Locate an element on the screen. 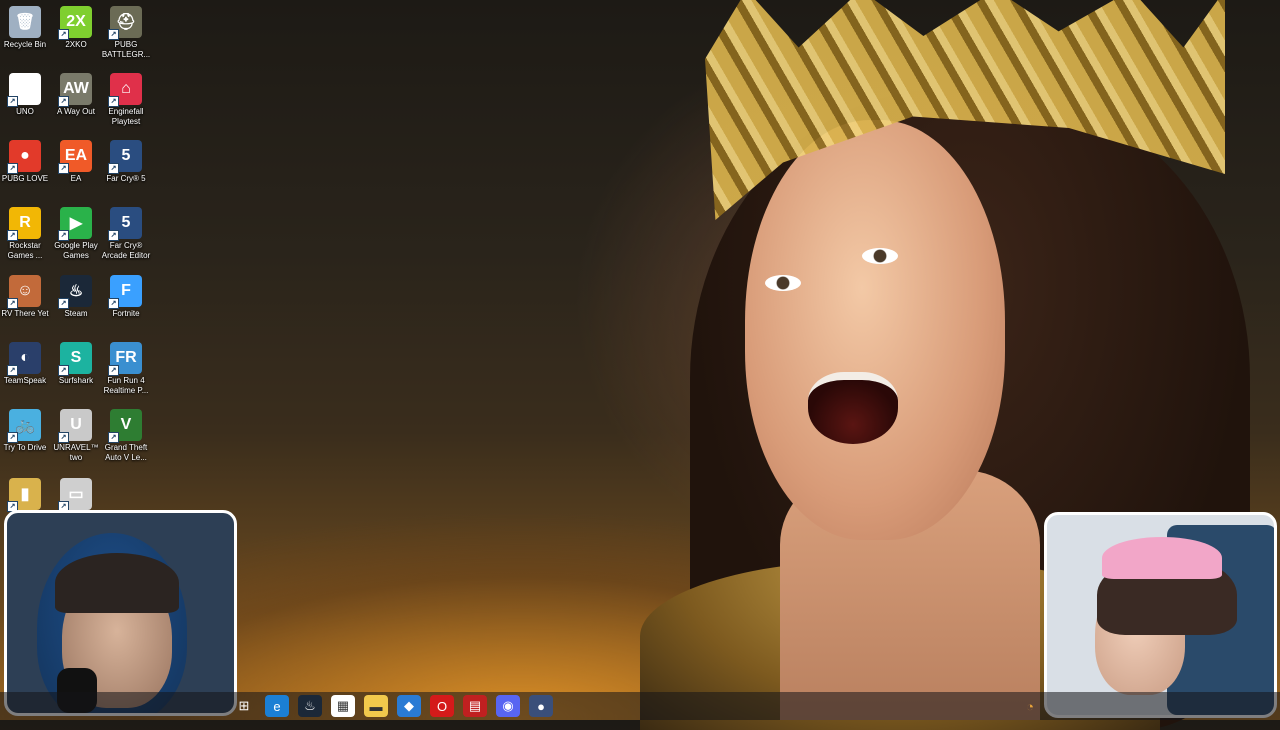 The height and width of the screenshot is (730, 1280). desktop-icon: ▭ ↗ is located at coordinates (76, 495).